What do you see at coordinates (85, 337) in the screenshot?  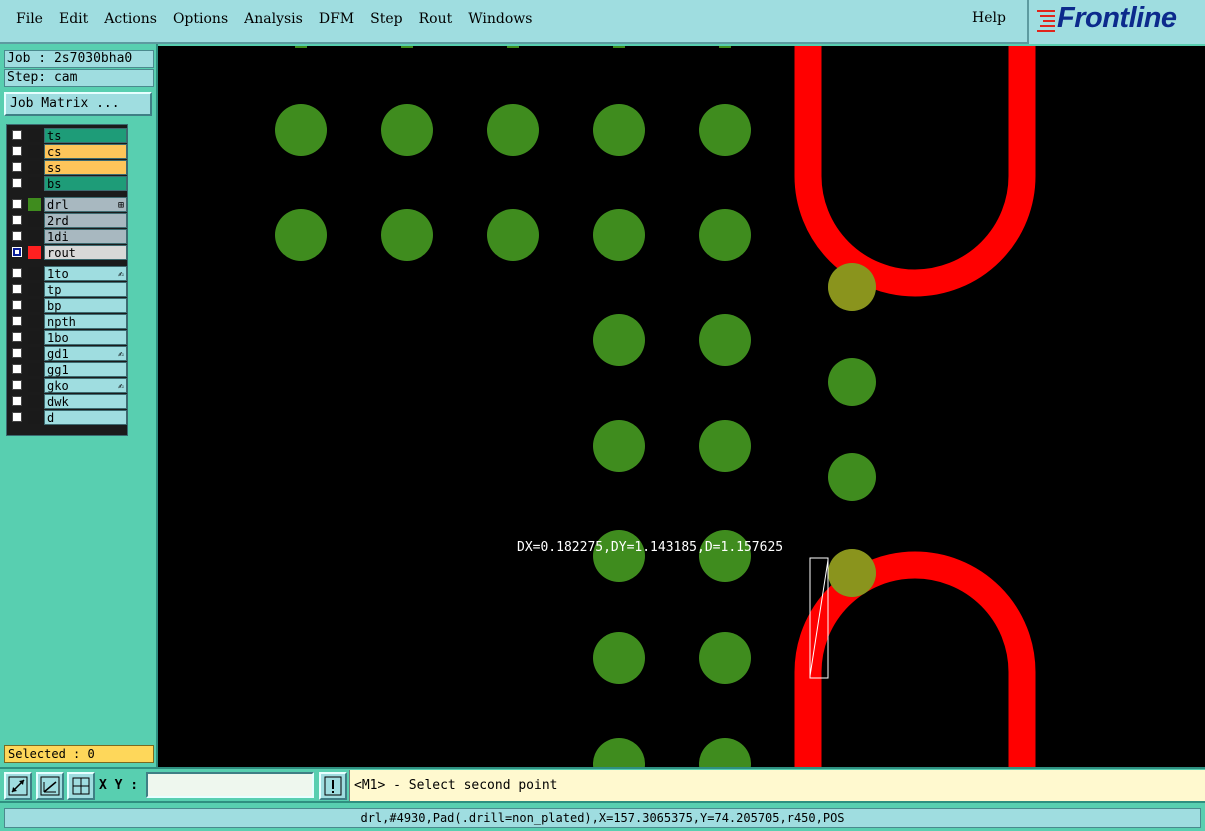 I see `layer-name: 1bo` at bounding box center [85, 337].